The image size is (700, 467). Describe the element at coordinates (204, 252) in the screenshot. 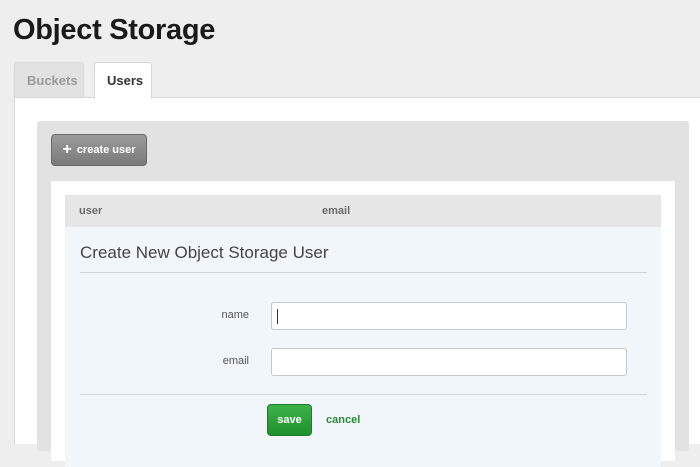

I see `form-title: Create New Object Storage User` at that location.